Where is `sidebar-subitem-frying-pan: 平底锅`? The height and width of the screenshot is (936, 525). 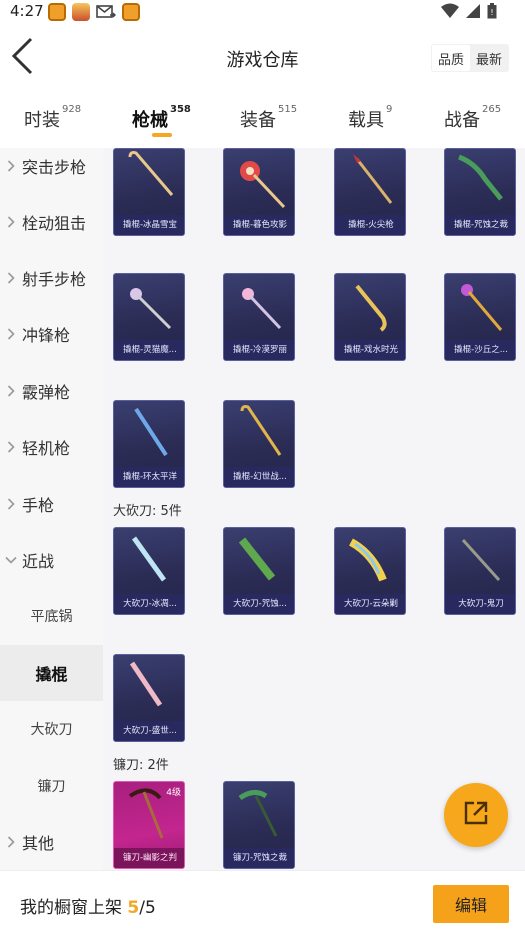 sidebar-subitem-frying-pan: 平底锅 is located at coordinates (51, 616).